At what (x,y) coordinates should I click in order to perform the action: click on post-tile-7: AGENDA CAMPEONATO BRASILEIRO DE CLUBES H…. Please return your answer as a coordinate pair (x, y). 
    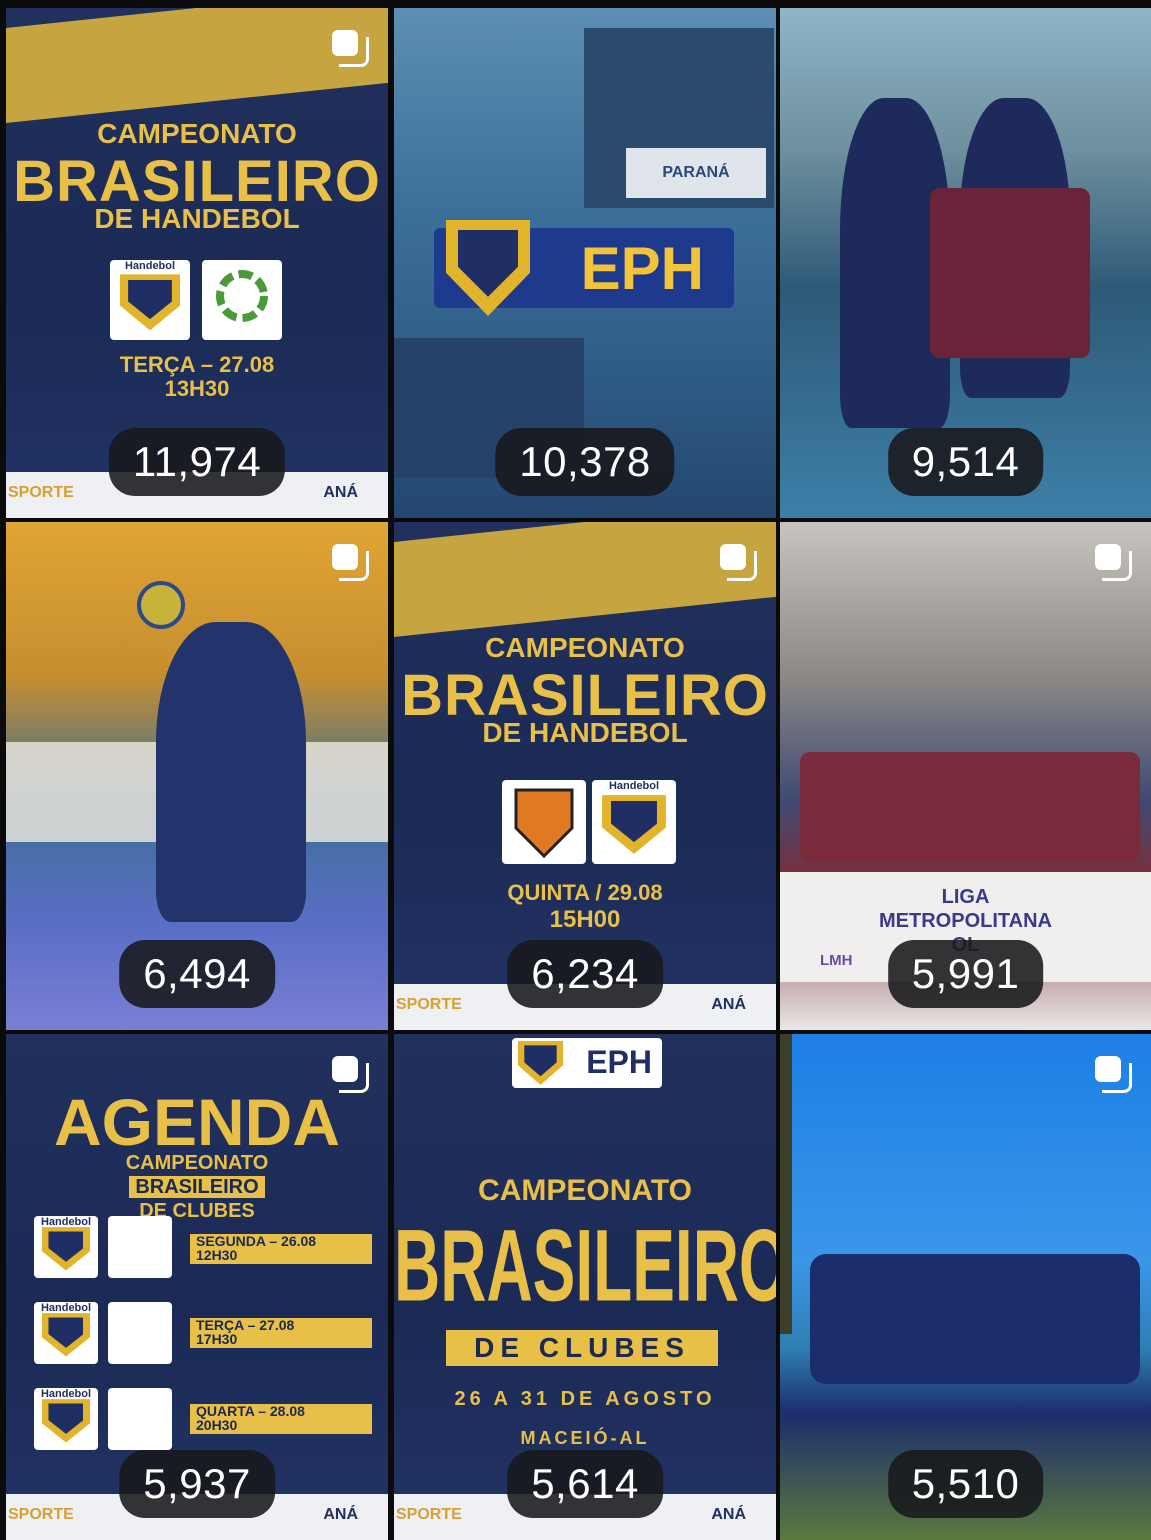
    Looking at the image, I should click on (197, 1287).